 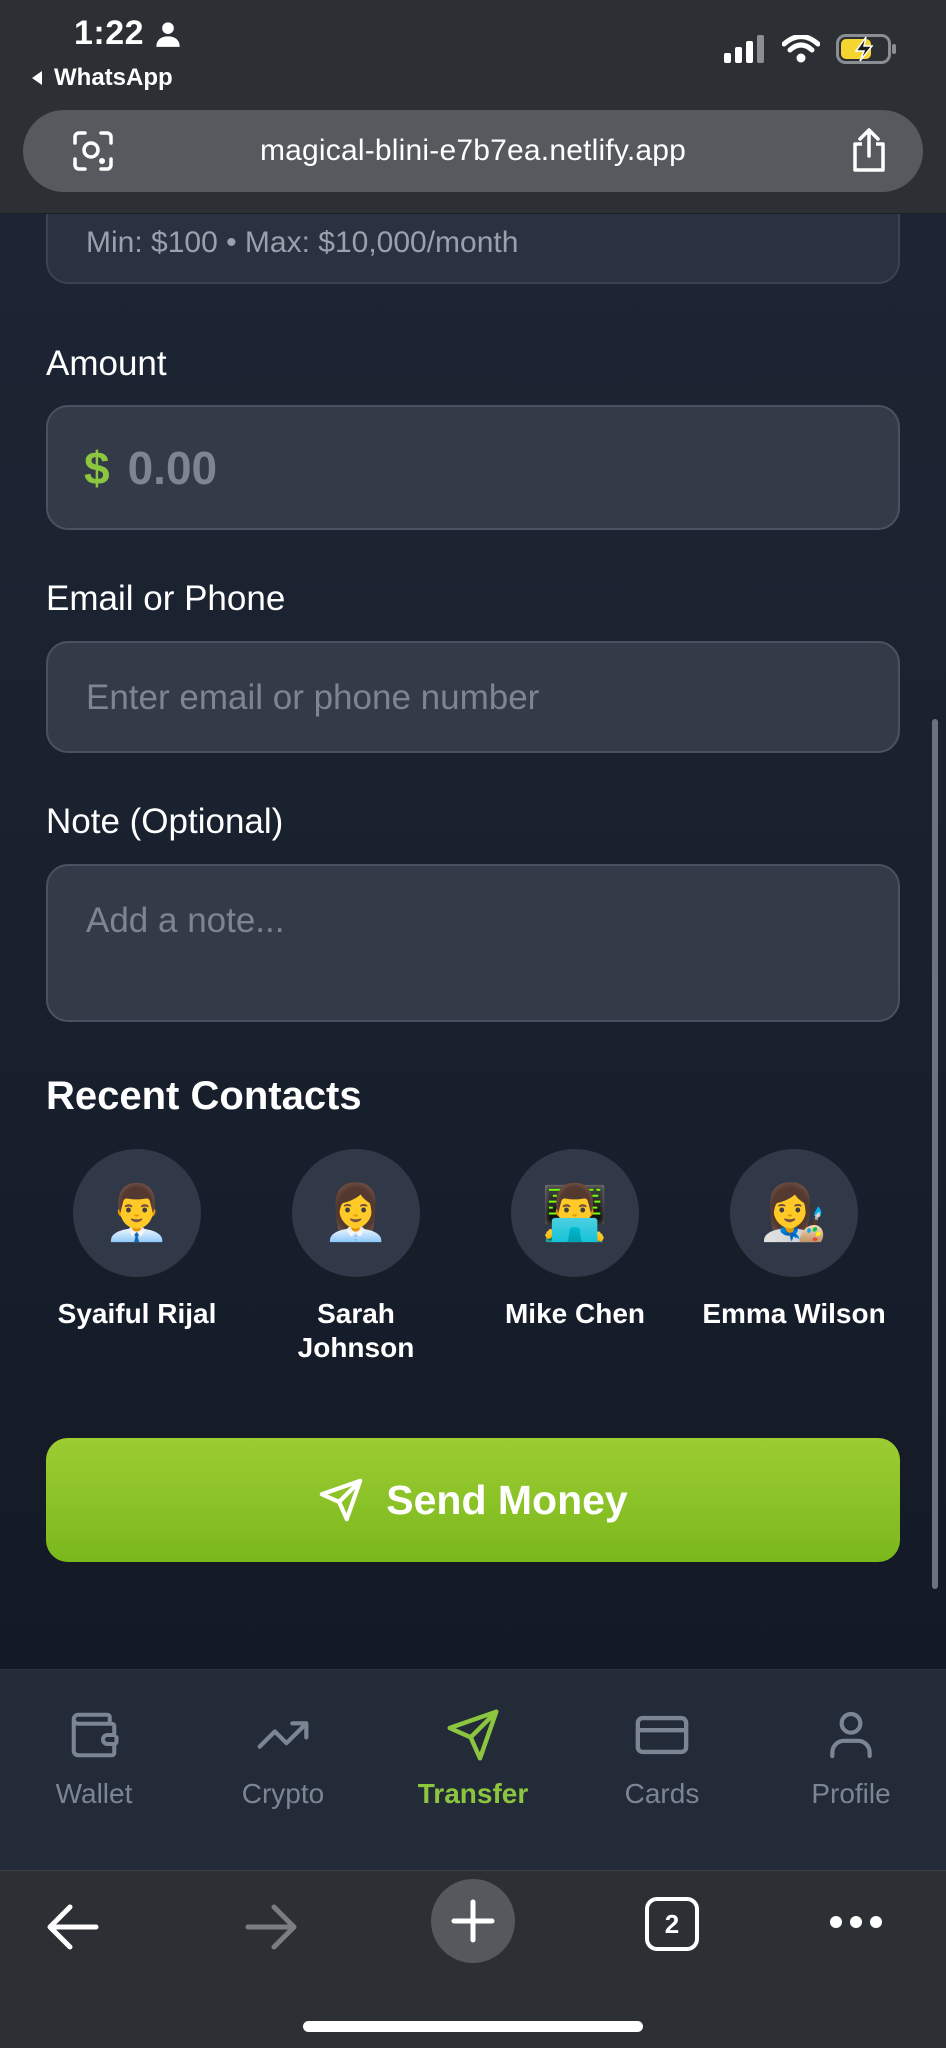 I want to click on amount-placeholder: 0.00, so click(x=172, y=467).